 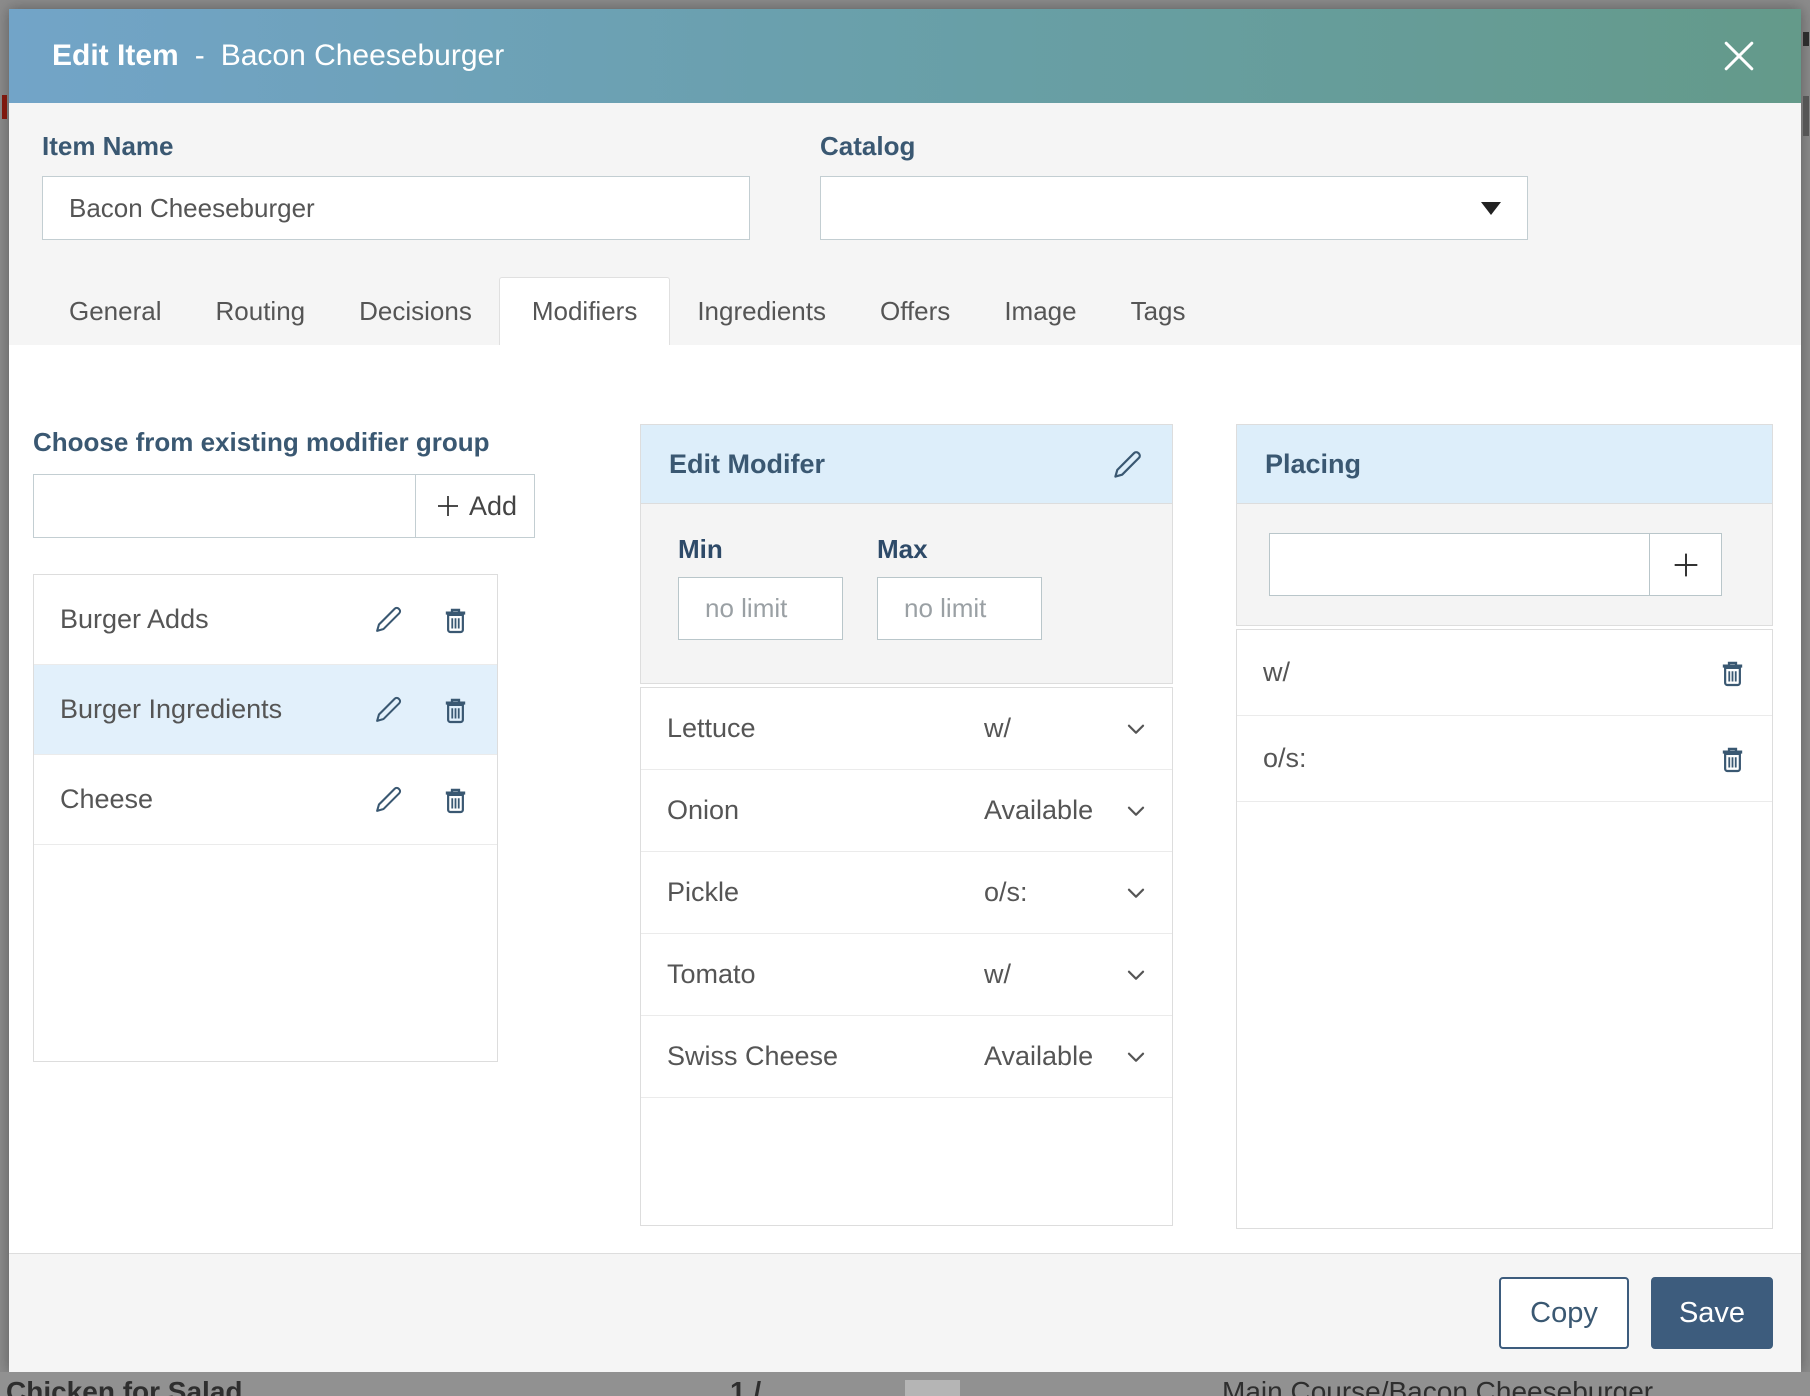 I want to click on min-field-group: Min, so click(x=760, y=608).